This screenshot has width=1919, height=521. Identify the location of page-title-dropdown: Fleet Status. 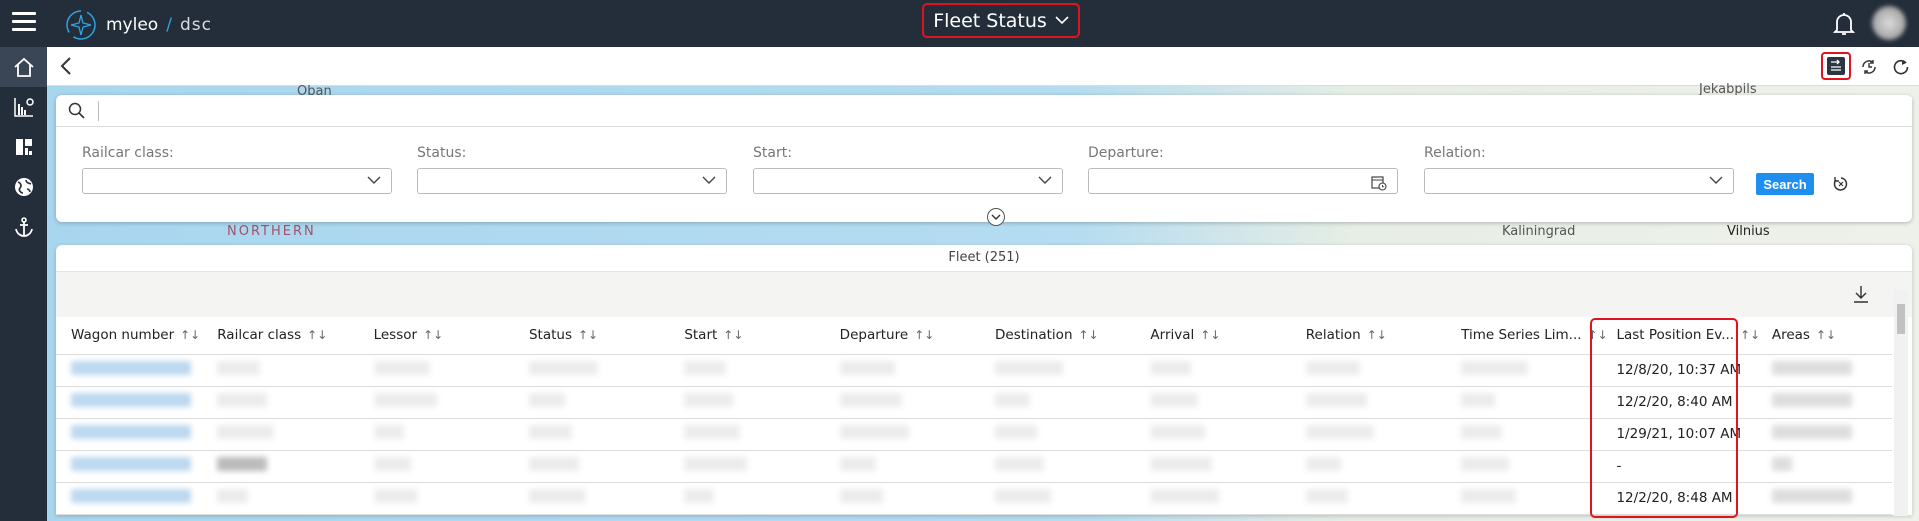
(1001, 20).